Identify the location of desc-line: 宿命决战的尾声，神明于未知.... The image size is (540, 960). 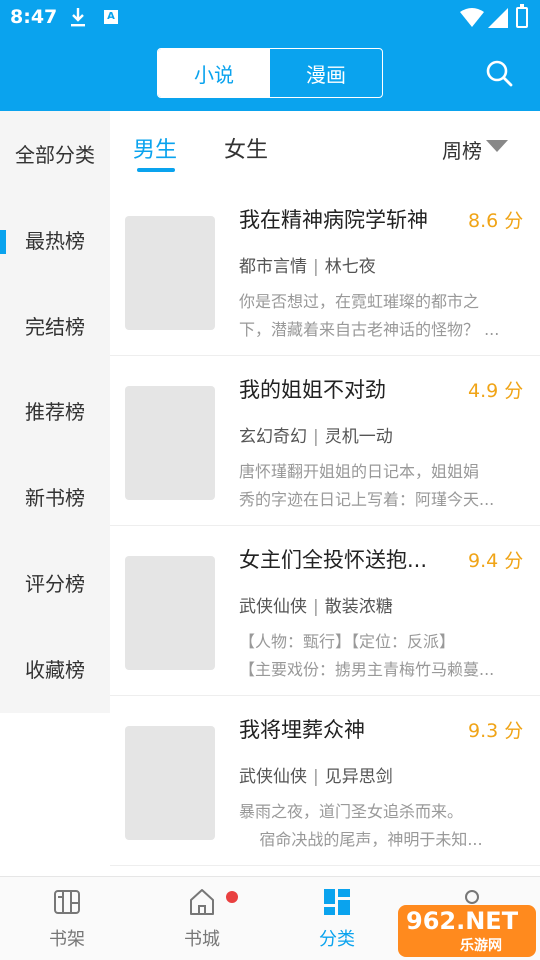
(361, 839).